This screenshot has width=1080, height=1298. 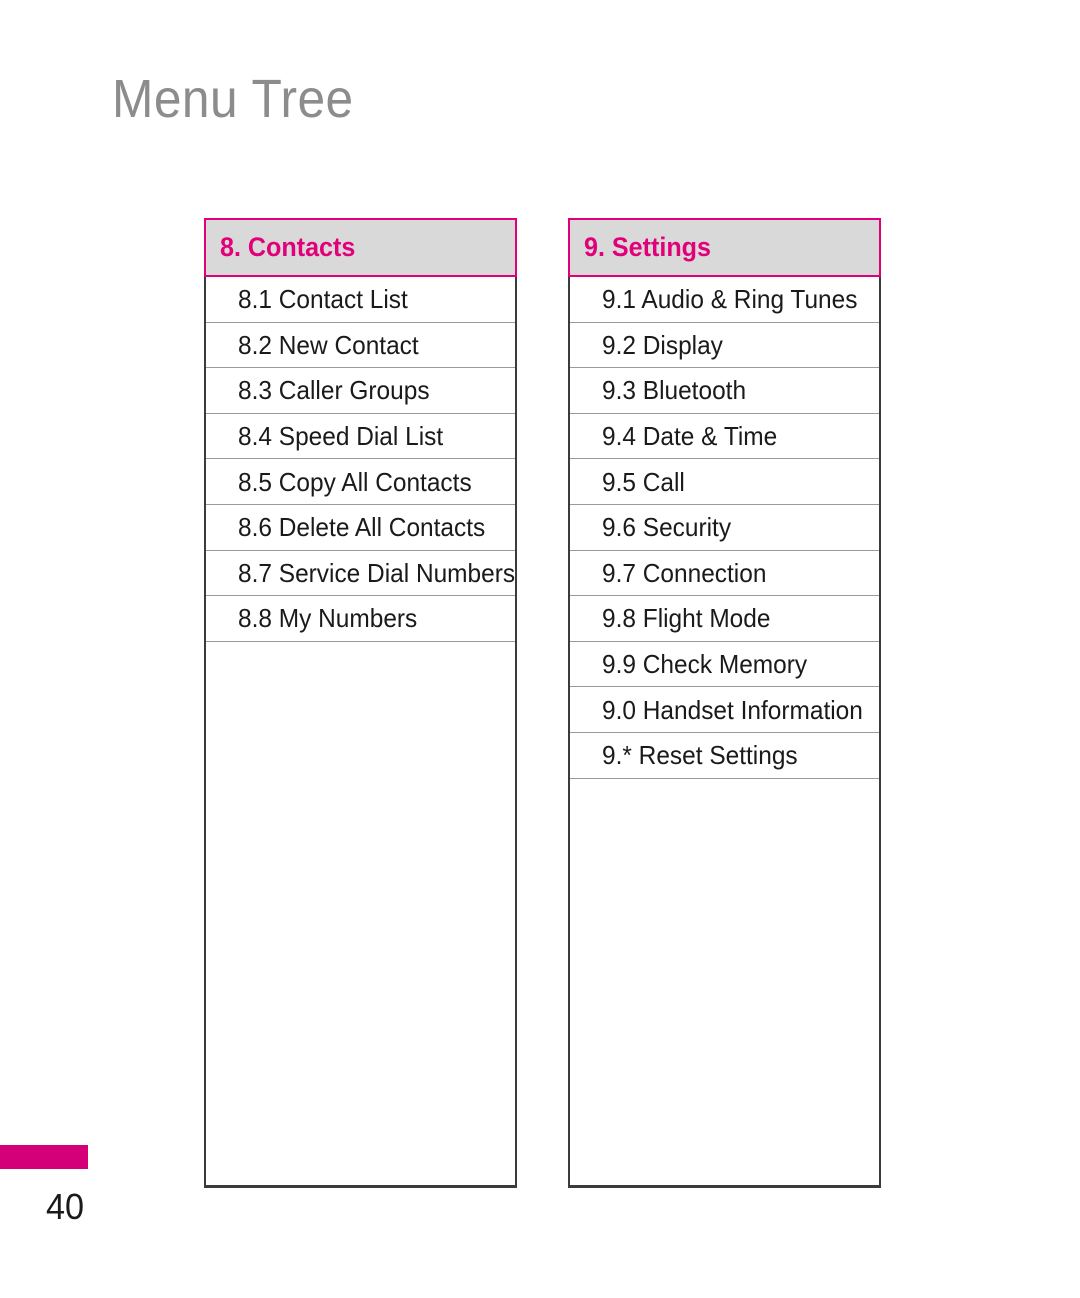 I want to click on menu-row-label: 9.2 Display, so click(x=662, y=344).